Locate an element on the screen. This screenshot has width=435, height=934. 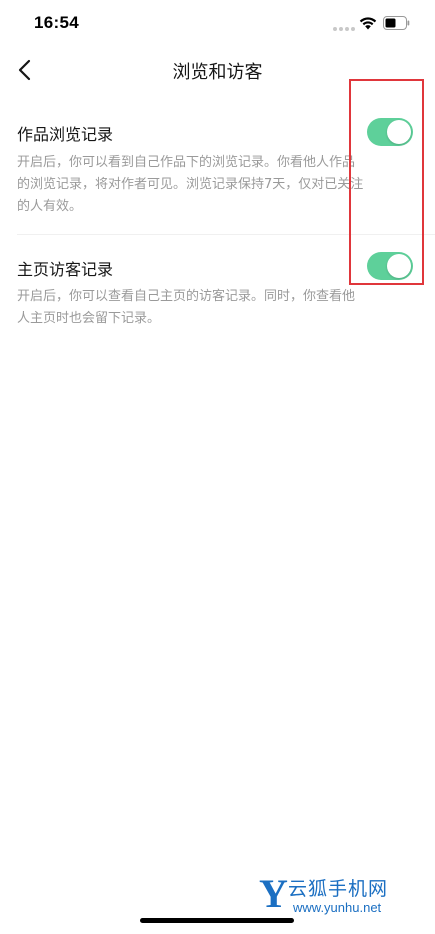
highlight-annotation-box is located at coordinates (386, 182).